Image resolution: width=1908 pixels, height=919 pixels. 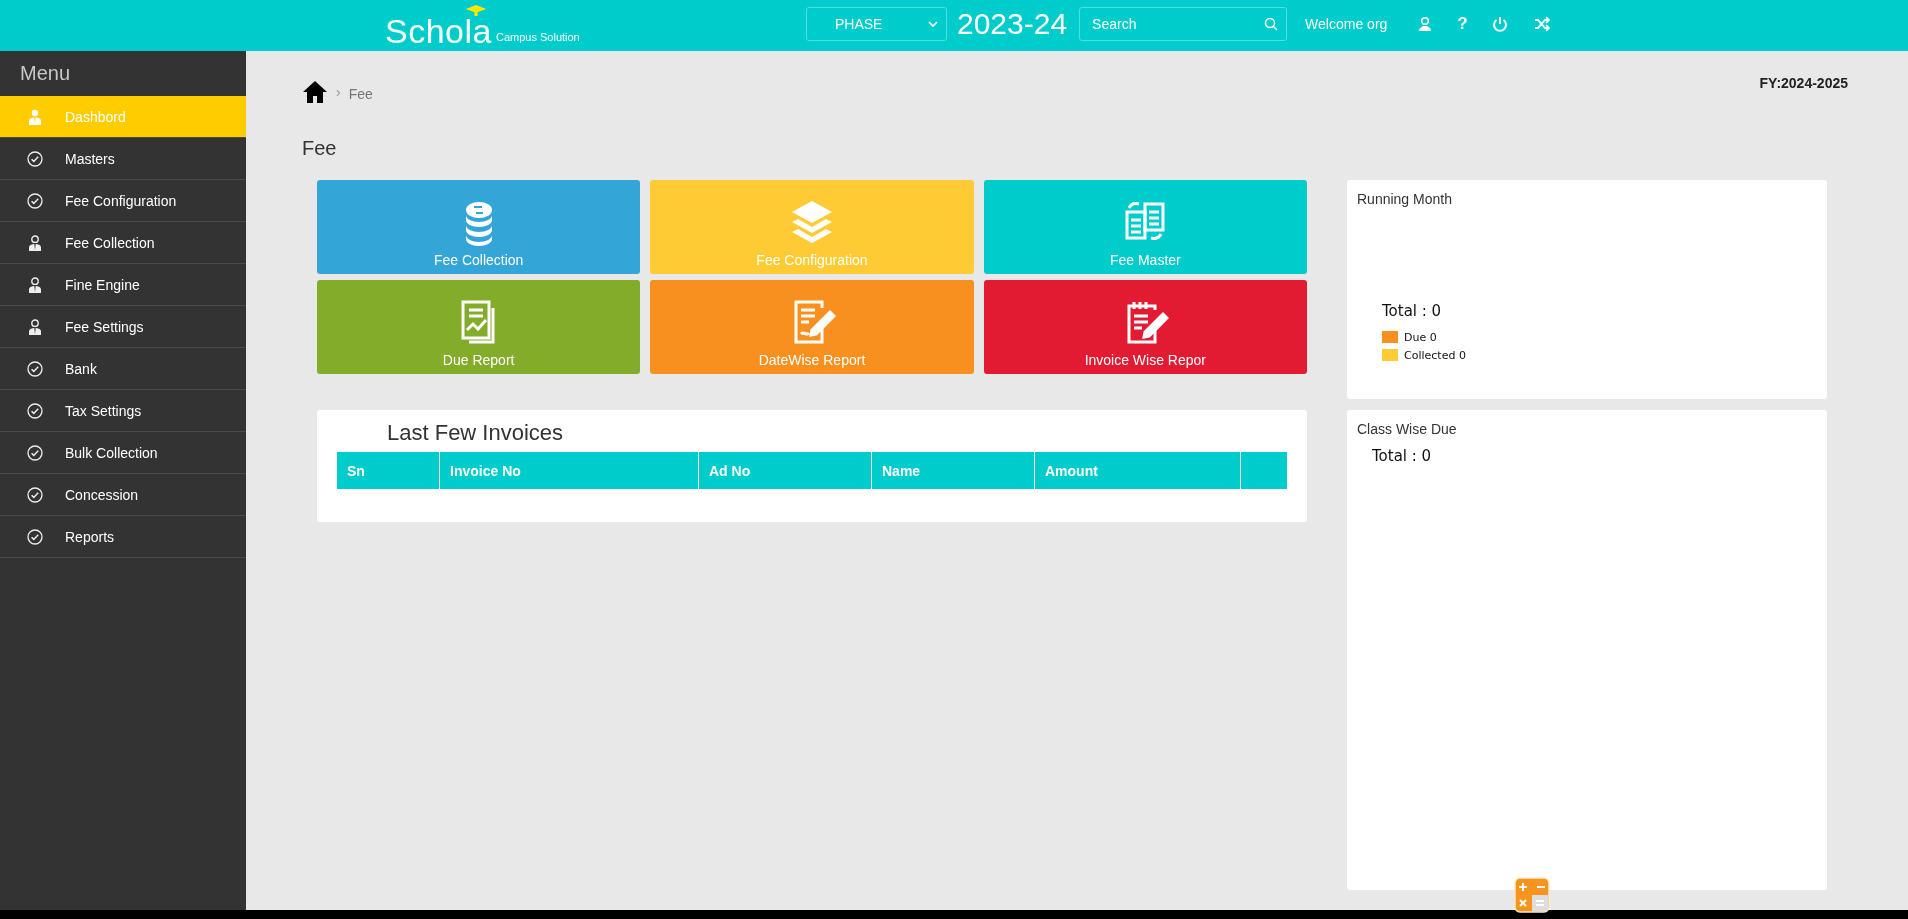 I want to click on column-header: Sn, so click(x=388, y=470).